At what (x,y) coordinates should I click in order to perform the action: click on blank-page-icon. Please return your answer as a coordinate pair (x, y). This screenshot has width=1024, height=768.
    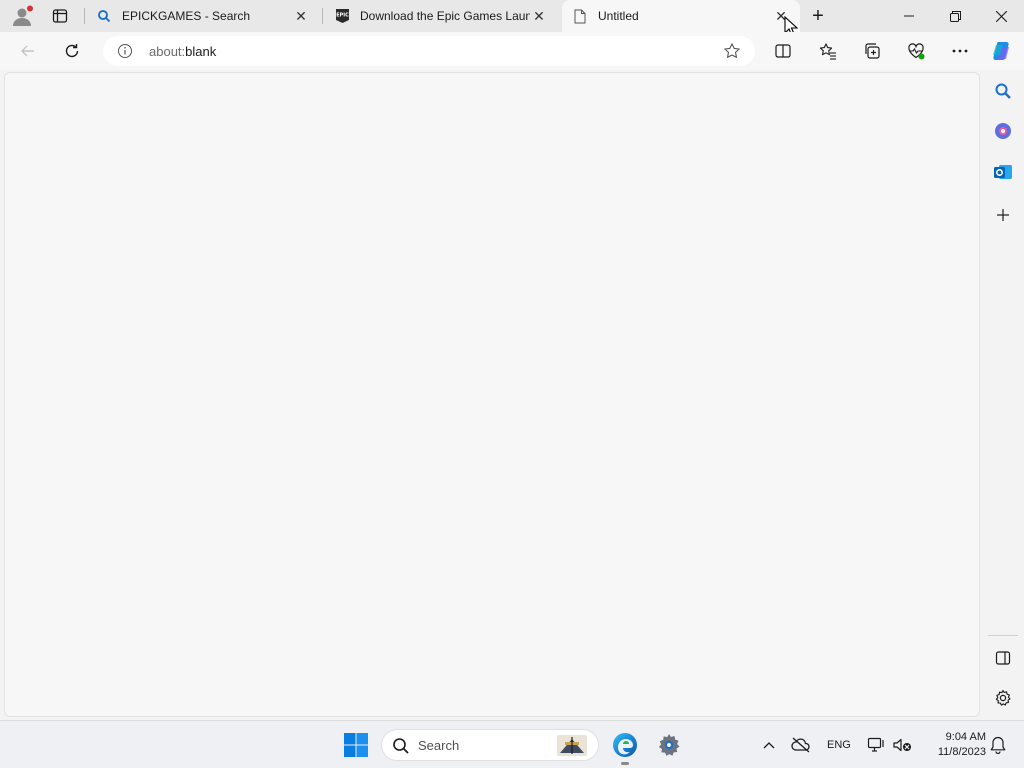
    Looking at the image, I should click on (580, 16).